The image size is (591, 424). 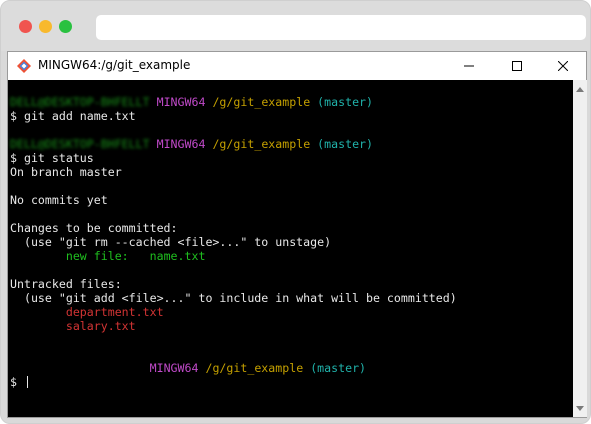 I want to click on staged-file-line: new file: name.txt, so click(x=291, y=256).